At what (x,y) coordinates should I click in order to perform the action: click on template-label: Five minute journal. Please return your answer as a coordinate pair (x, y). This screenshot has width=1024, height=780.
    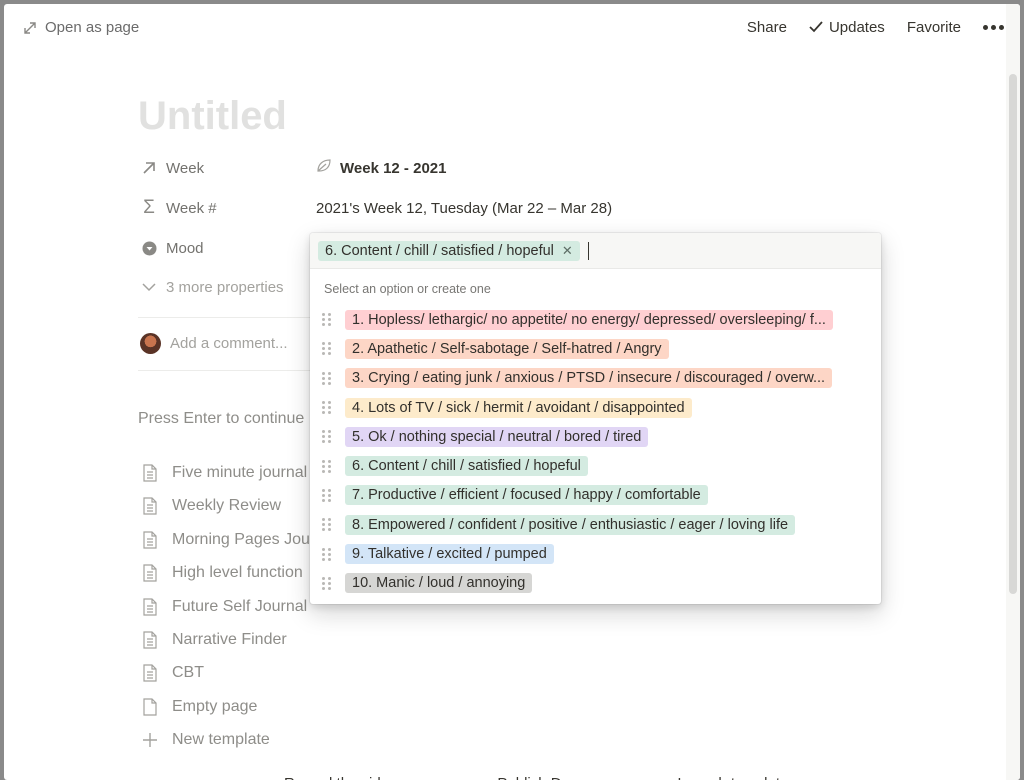
    Looking at the image, I should click on (240, 472).